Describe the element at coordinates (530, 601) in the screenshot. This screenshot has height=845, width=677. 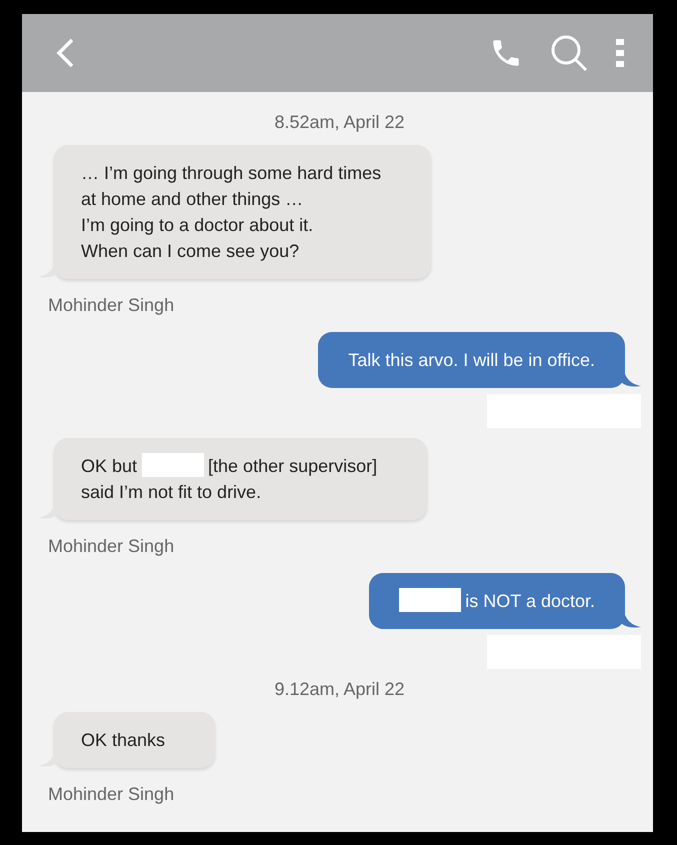
I see `message-text: is NOT a doctor.` at that location.